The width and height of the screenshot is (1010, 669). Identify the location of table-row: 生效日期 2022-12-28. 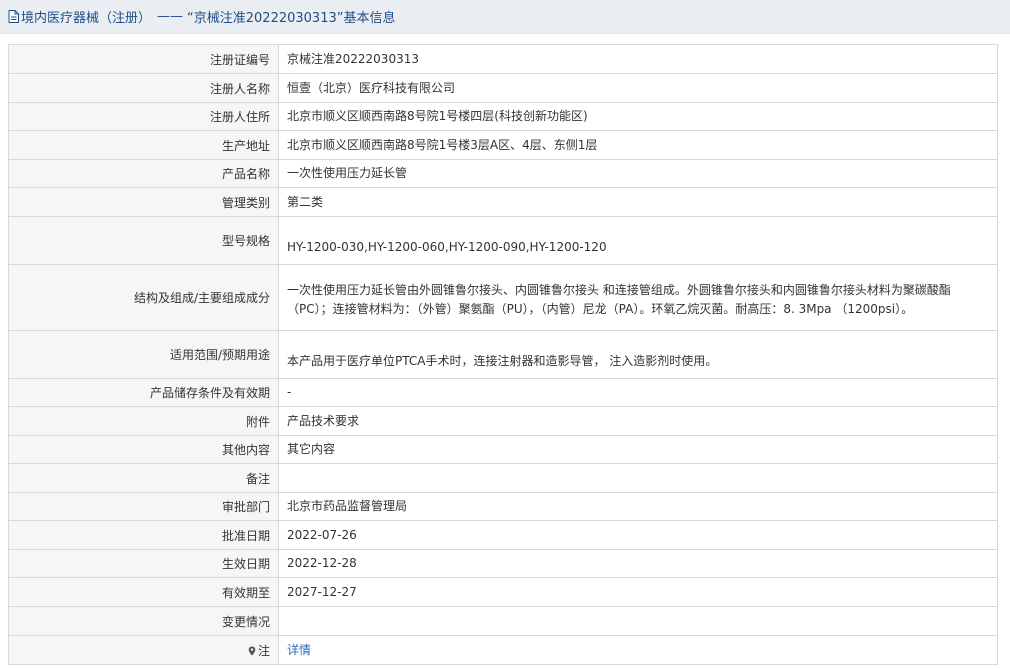
(503, 563).